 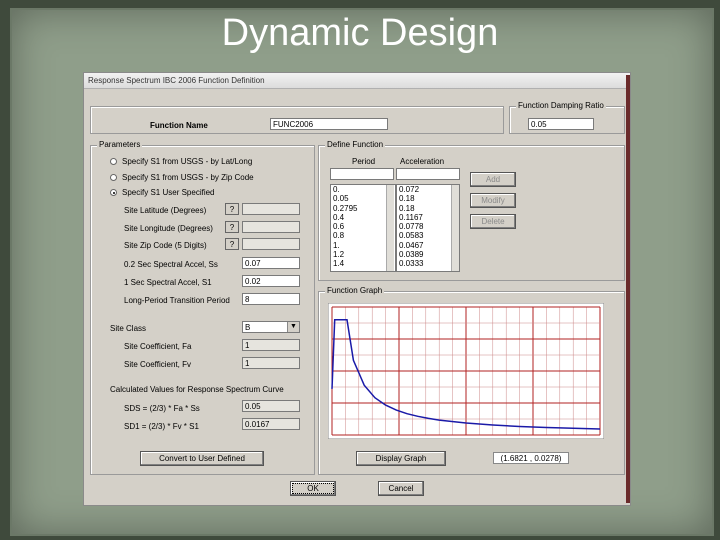 I want to click on parameters-group-label: Parameters, so click(x=120, y=144).